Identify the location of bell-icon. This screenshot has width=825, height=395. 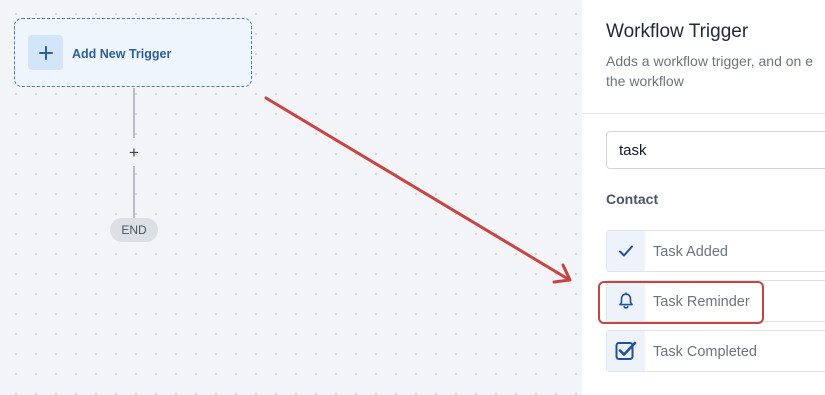
(626, 301).